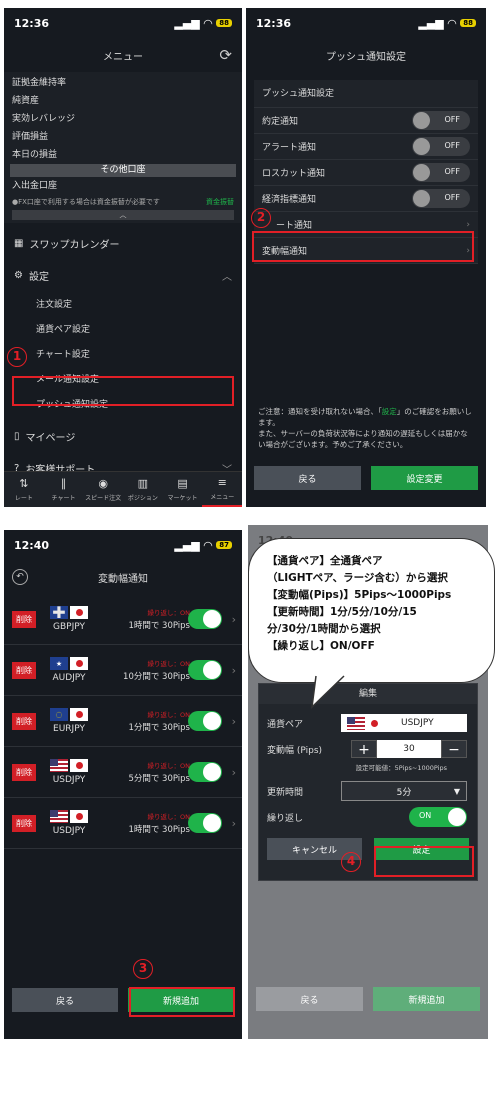 This screenshot has width=500, height=1116. What do you see at coordinates (123, 170) in the screenshot?
I see `other-account-header: その他口座` at bounding box center [123, 170].